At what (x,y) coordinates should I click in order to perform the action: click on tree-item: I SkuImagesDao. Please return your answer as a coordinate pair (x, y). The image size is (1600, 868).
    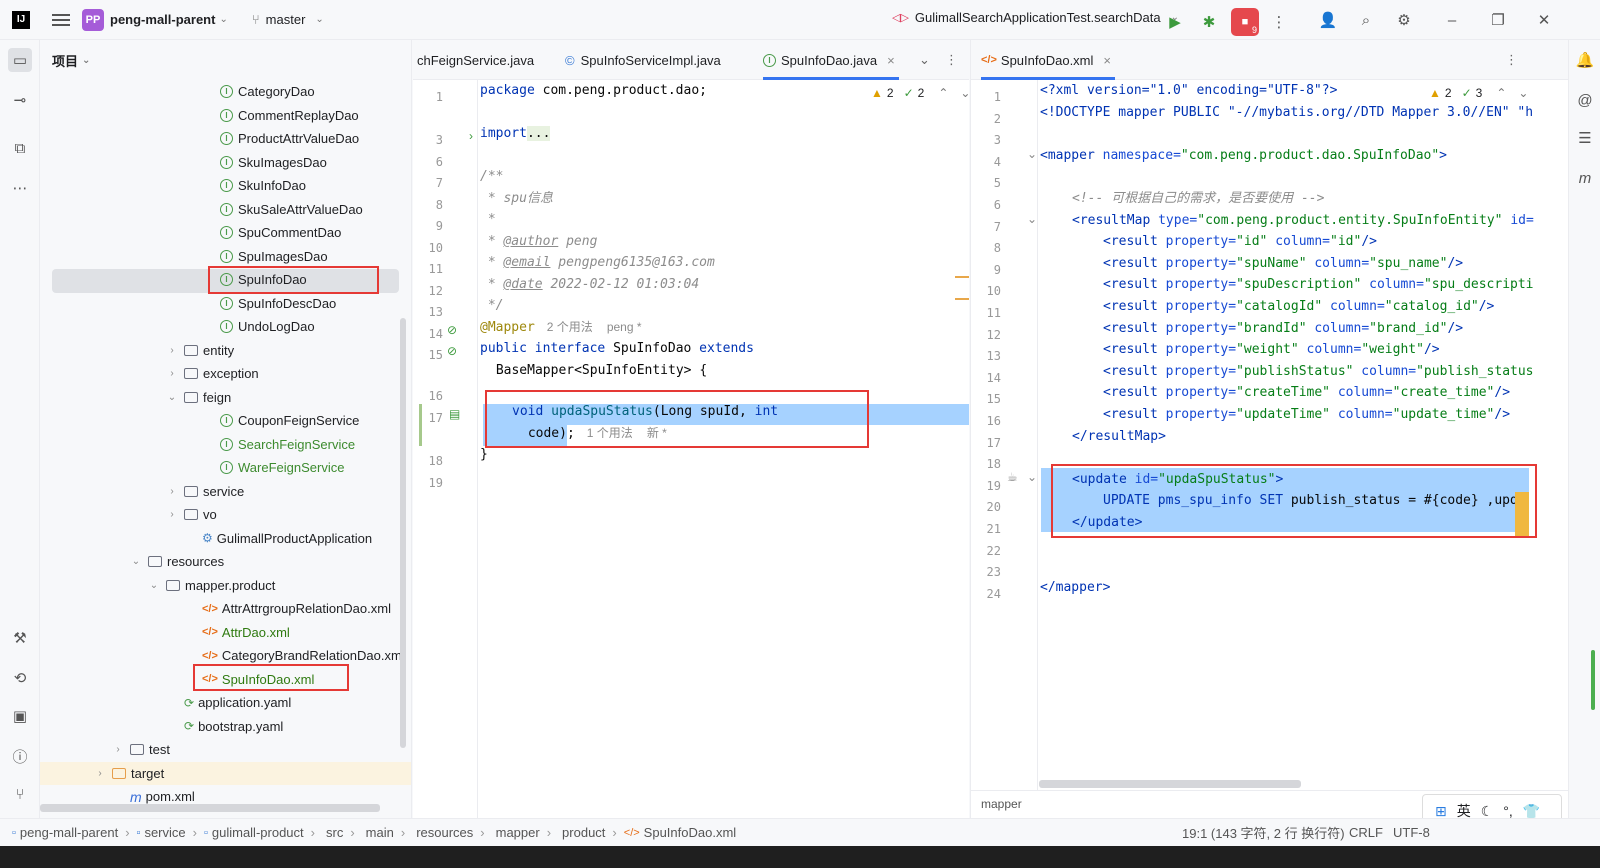
    Looking at the image, I should click on (273, 162).